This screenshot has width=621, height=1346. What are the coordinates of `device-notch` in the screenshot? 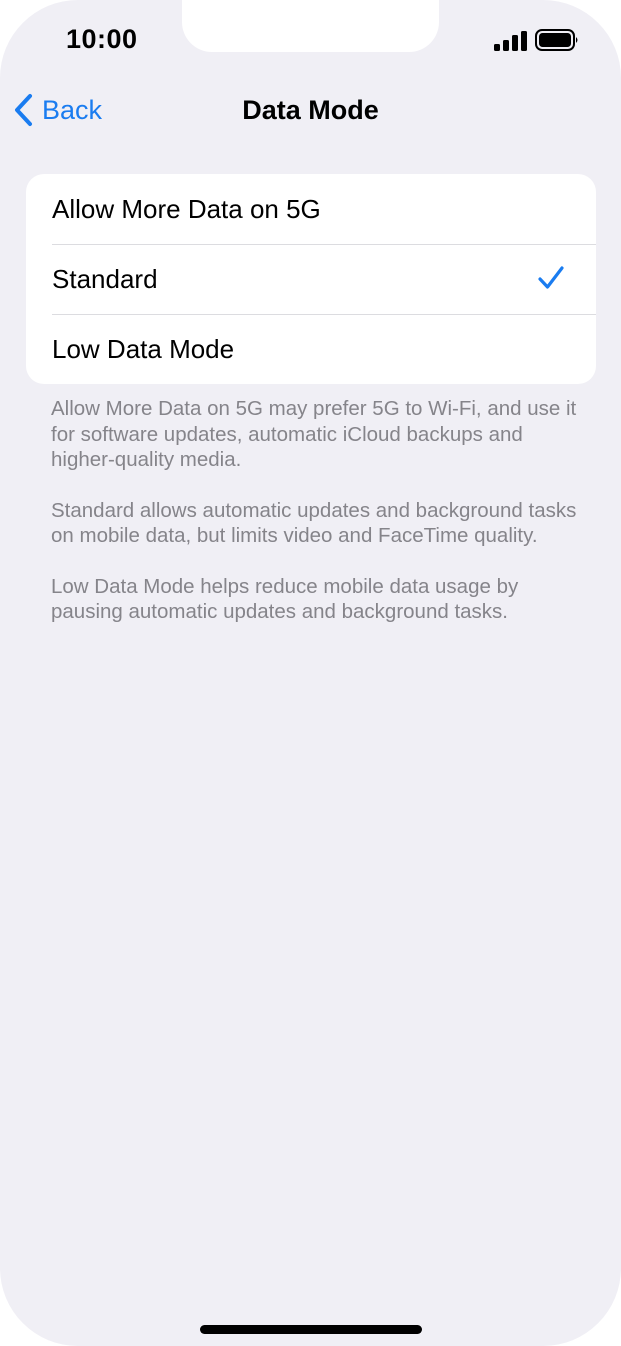 It's located at (310, 26).